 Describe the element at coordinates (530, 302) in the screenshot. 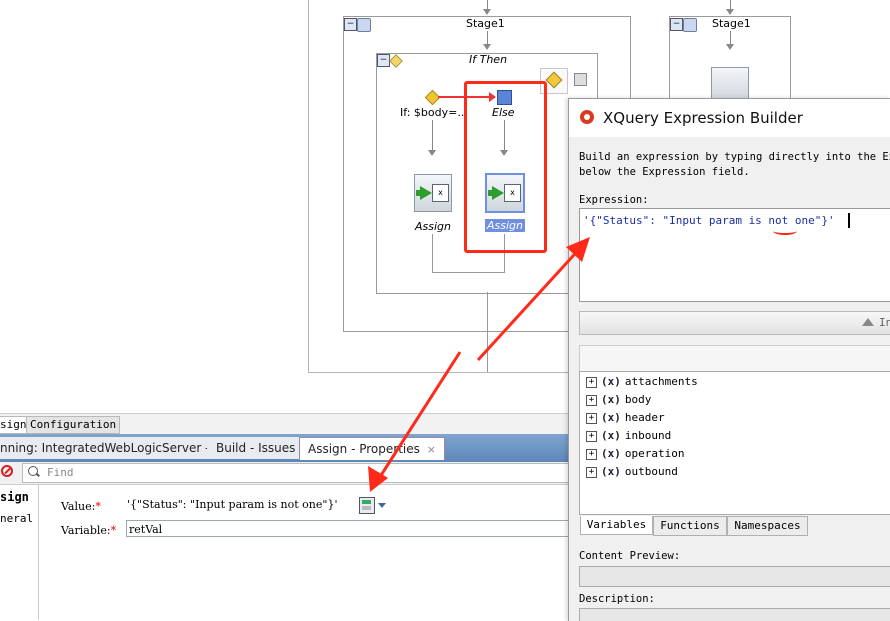

I see `annotation-arrow-to-dialog` at that location.